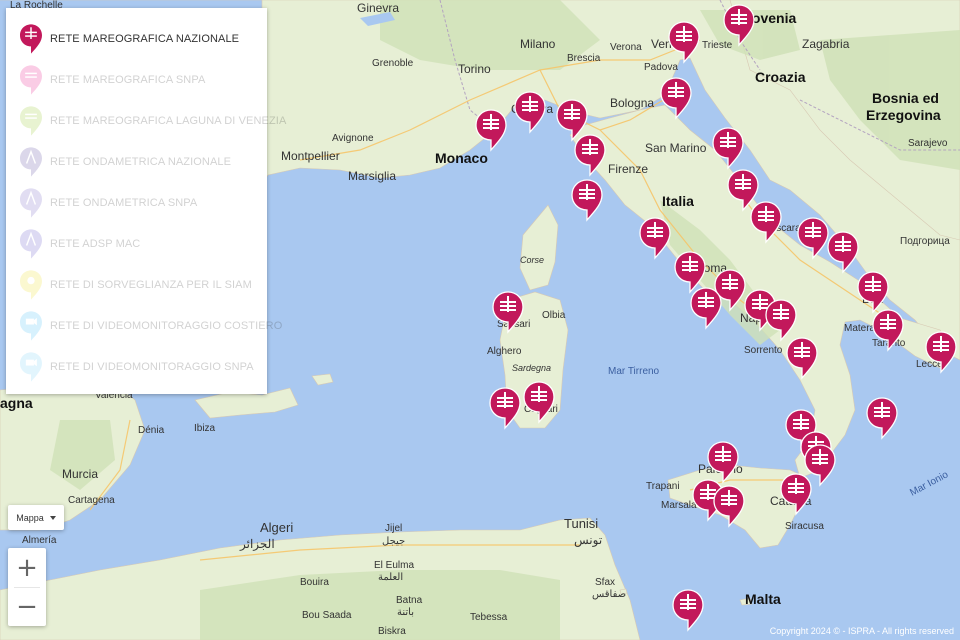 The height and width of the screenshot is (640, 960). I want to click on label-matera: Matera, so click(860, 328).